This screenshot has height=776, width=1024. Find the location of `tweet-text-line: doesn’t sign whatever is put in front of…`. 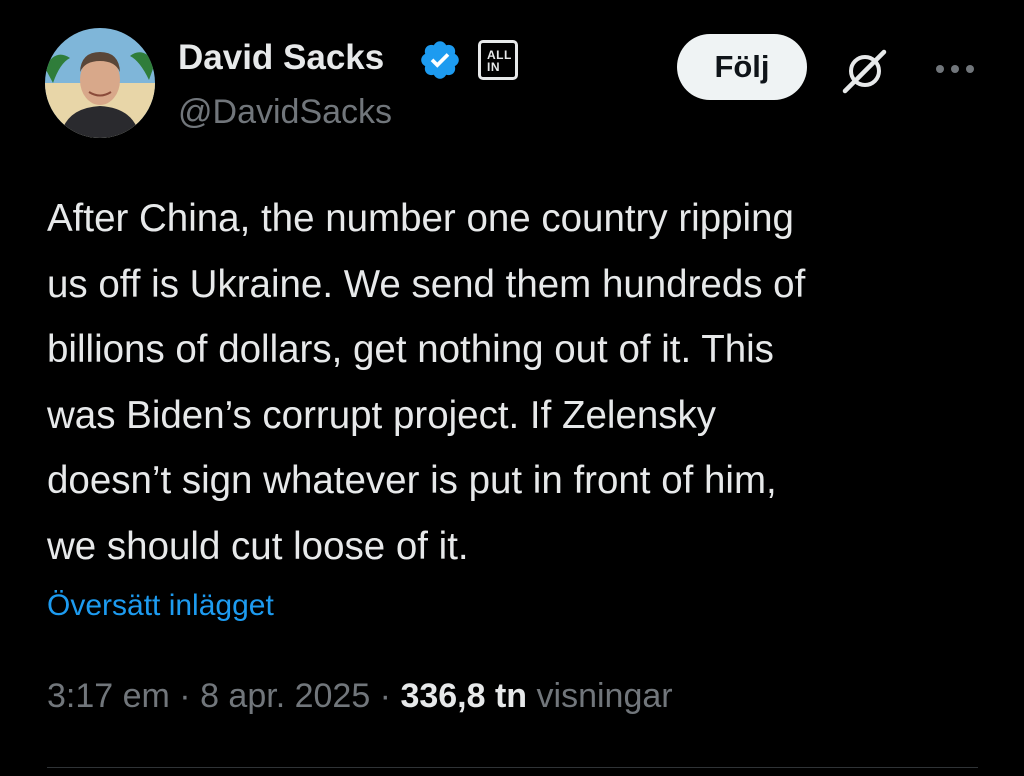

tweet-text-line: doesn’t sign whatever is put in front of… is located at coordinates (412, 480).